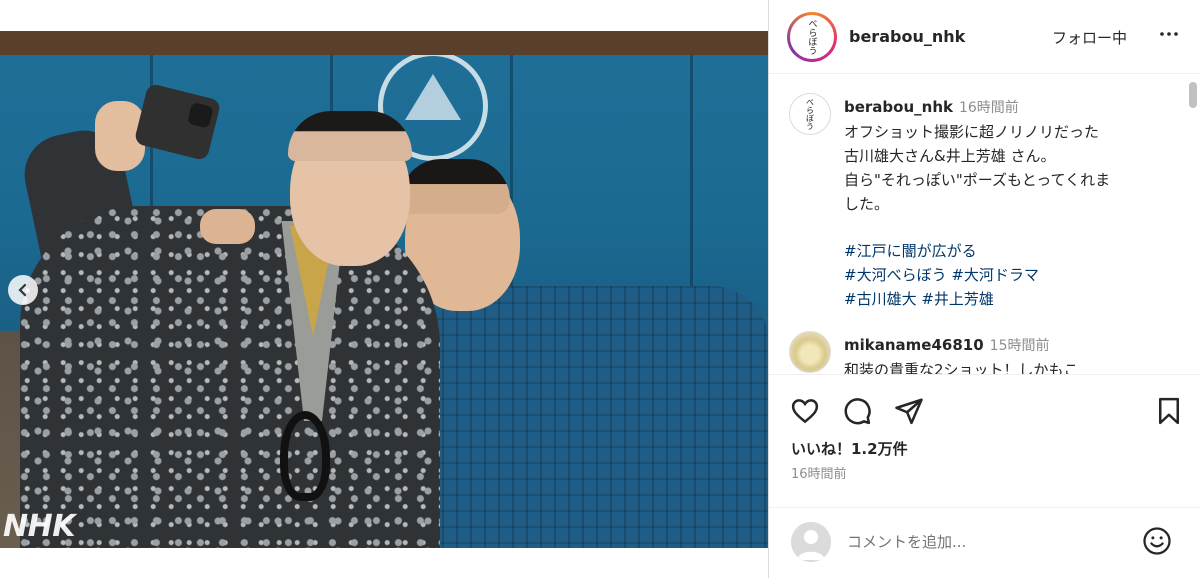 The width and height of the screenshot is (1200, 578). I want to click on caption-line: した。, so click(867, 204).